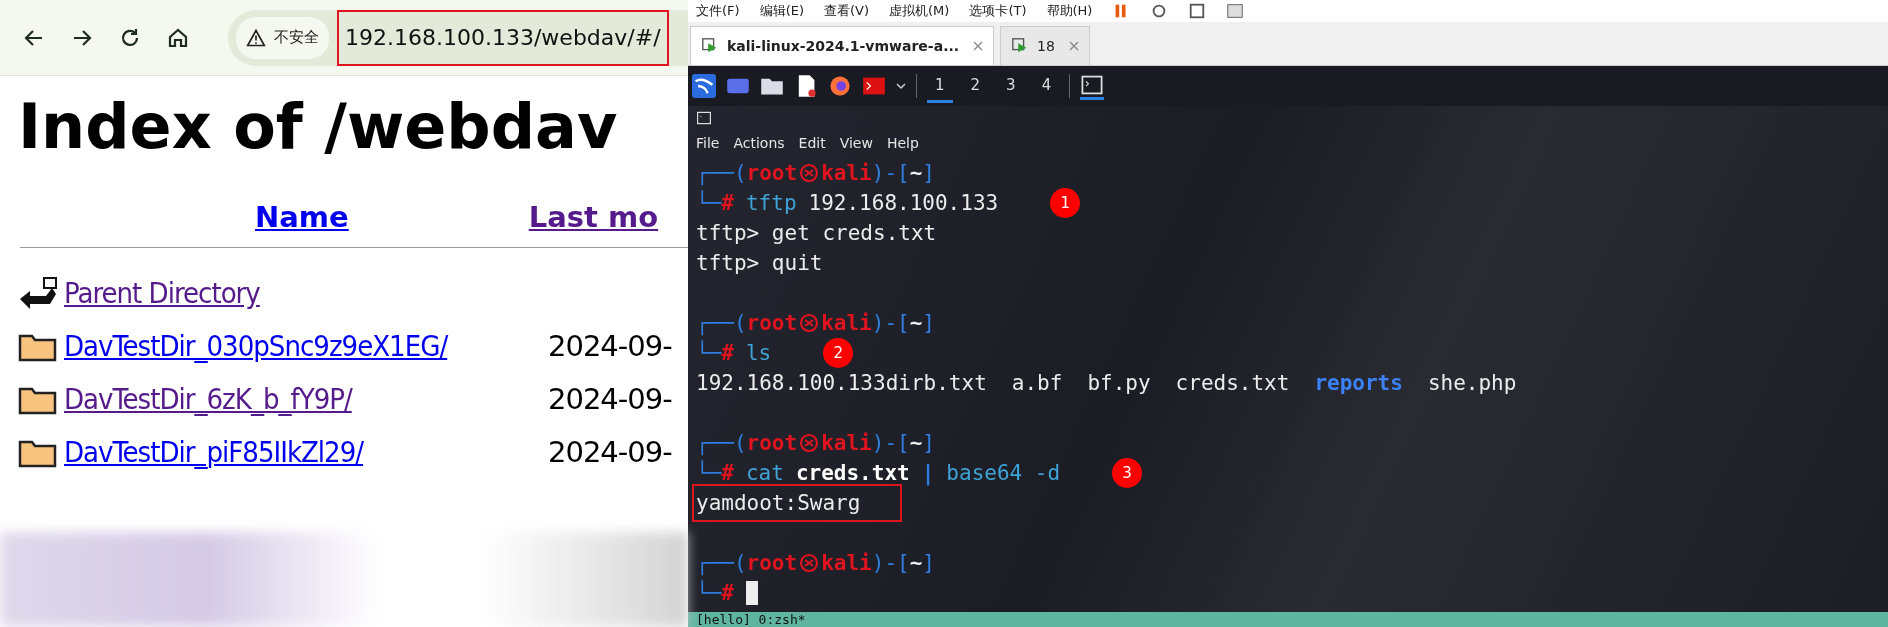 The image size is (1888, 627). What do you see at coordinates (256, 37) in the screenshot?
I see `warning-icon` at bounding box center [256, 37].